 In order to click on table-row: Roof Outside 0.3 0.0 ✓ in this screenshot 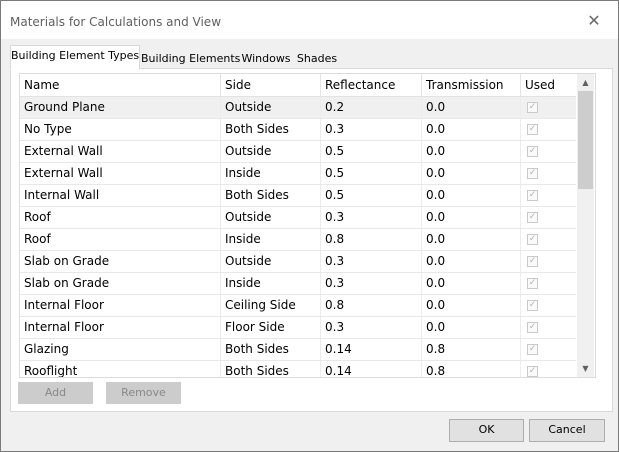, I will do `click(298, 218)`.